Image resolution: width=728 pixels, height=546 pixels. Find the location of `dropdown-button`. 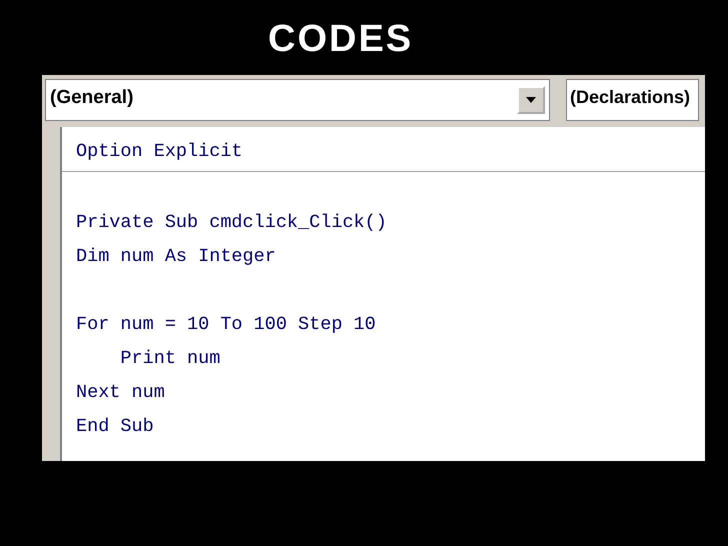

dropdown-button is located at coordinates (531, 100).